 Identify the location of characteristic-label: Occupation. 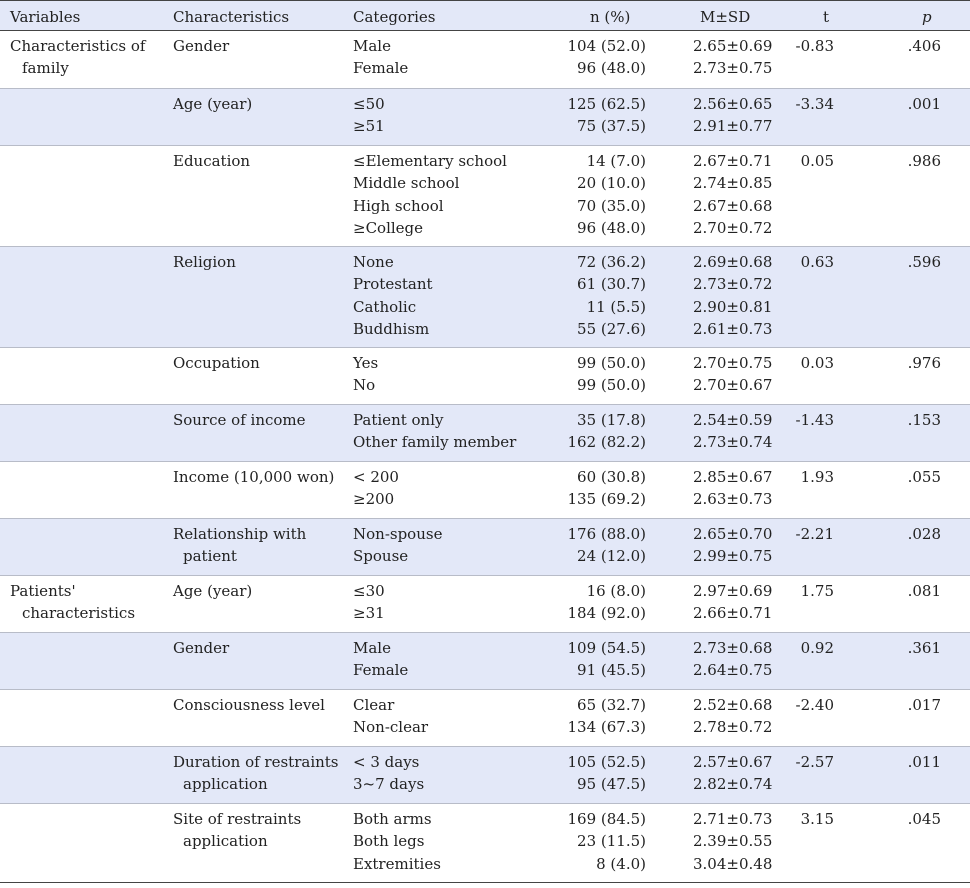
(216, 363).